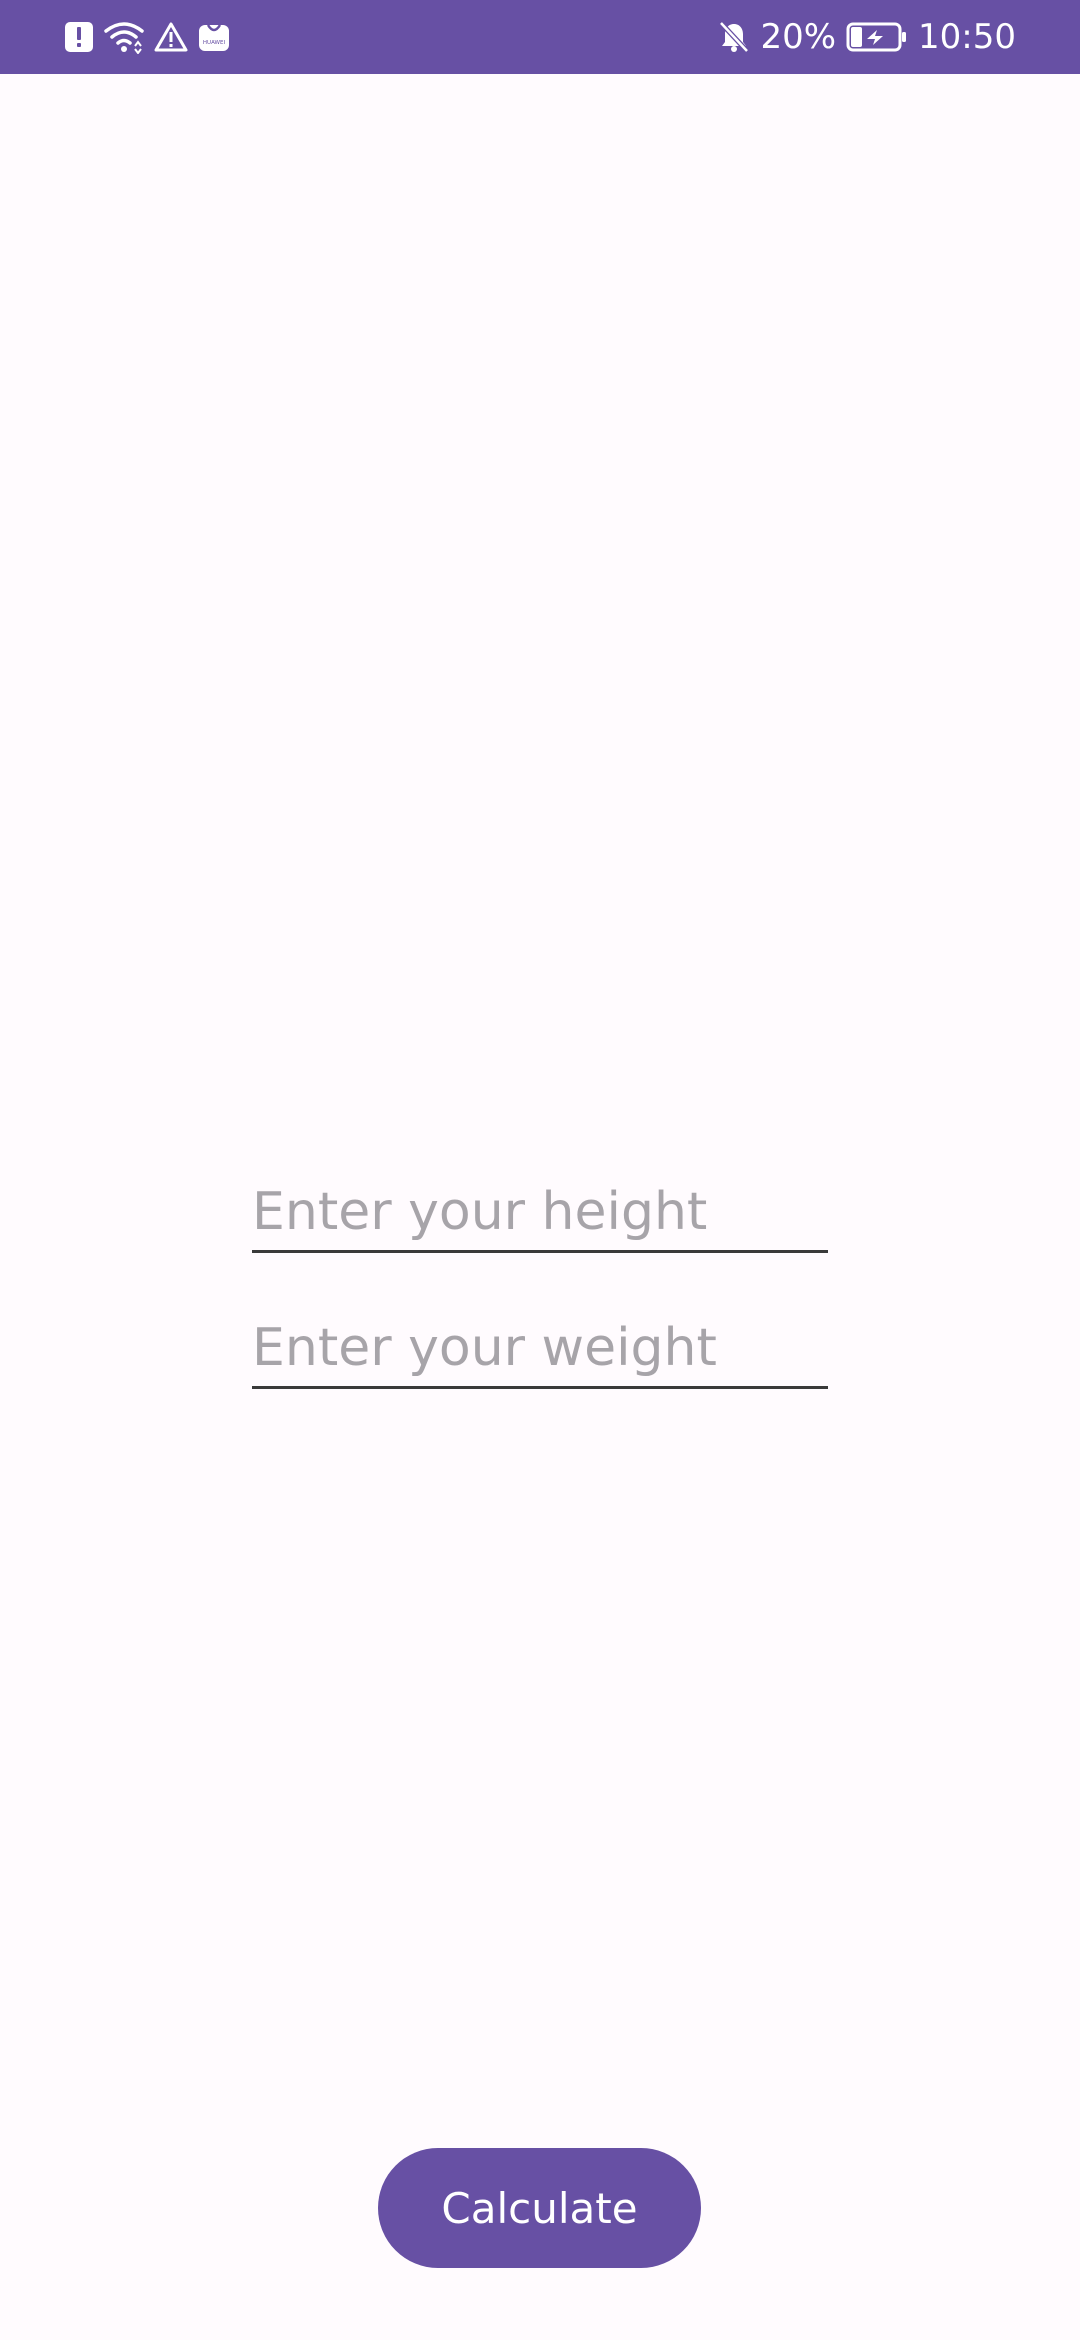 This screenshot has width=1080, height=2340. Describe the element at coordinates (124, 37) in the screenshot. I see `wifi-icon` at that location.